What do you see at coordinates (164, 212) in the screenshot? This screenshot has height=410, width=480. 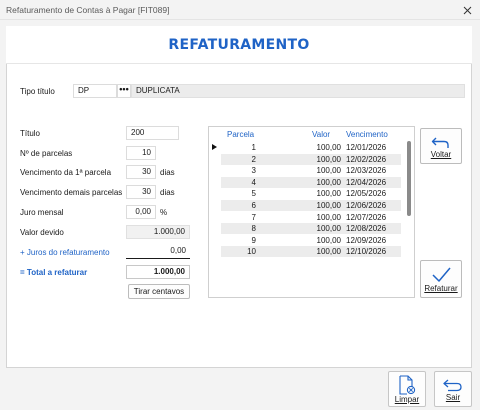 I see `juro-mensal-unit: %` at bounding box center [164, 212].